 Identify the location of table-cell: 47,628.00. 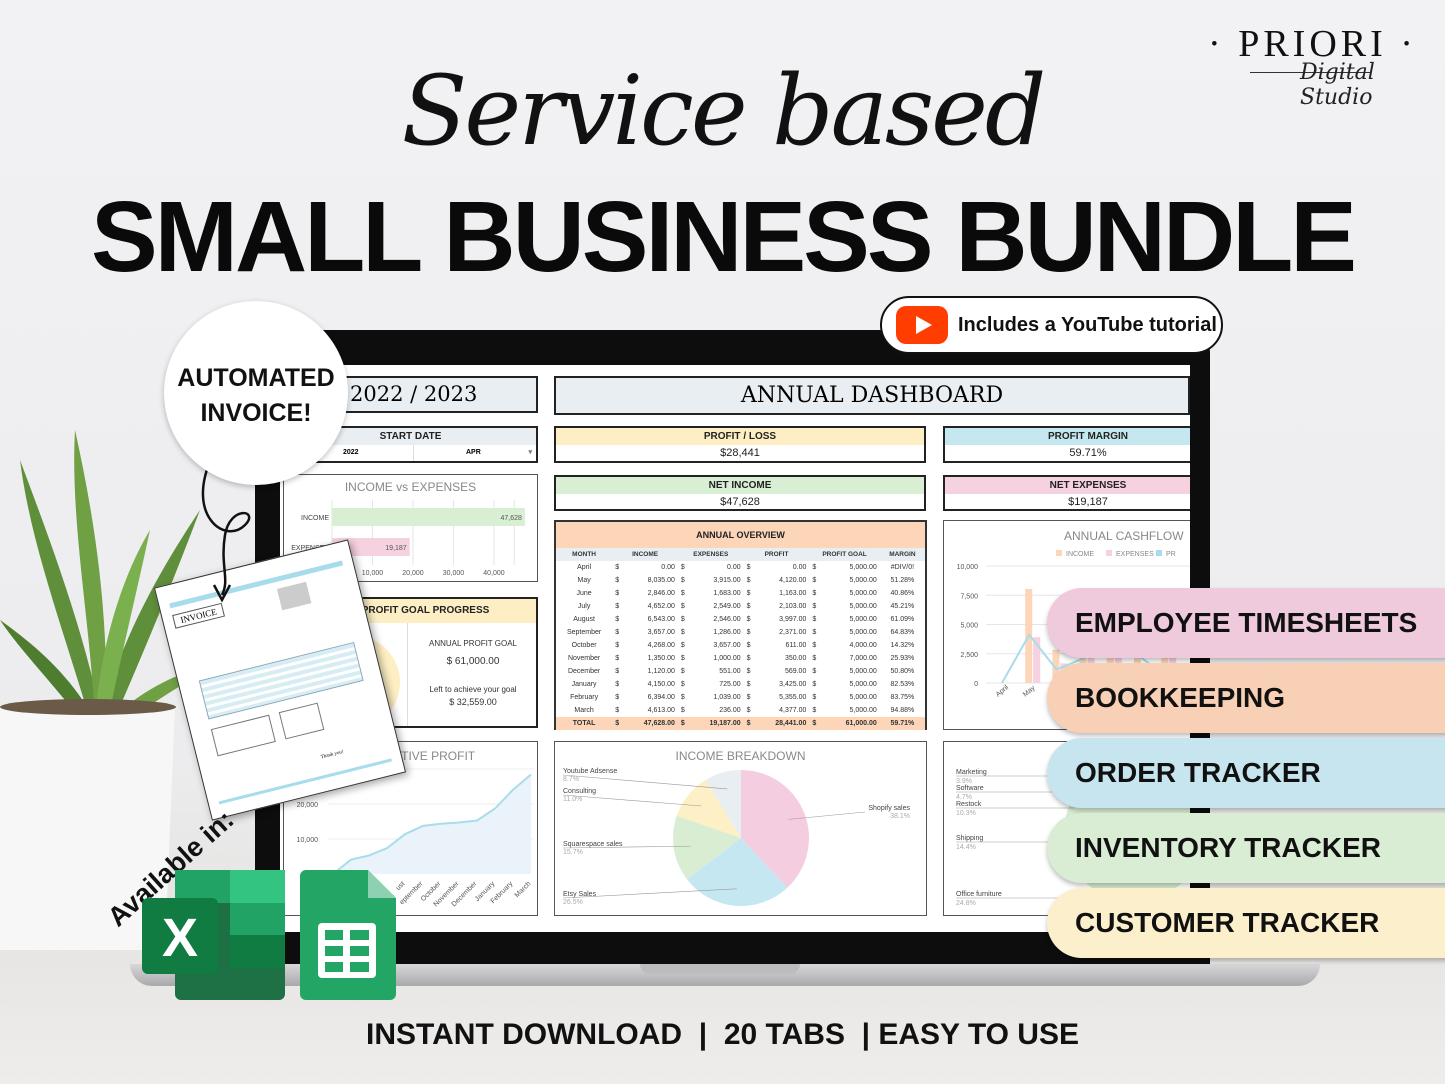
(652, 723).